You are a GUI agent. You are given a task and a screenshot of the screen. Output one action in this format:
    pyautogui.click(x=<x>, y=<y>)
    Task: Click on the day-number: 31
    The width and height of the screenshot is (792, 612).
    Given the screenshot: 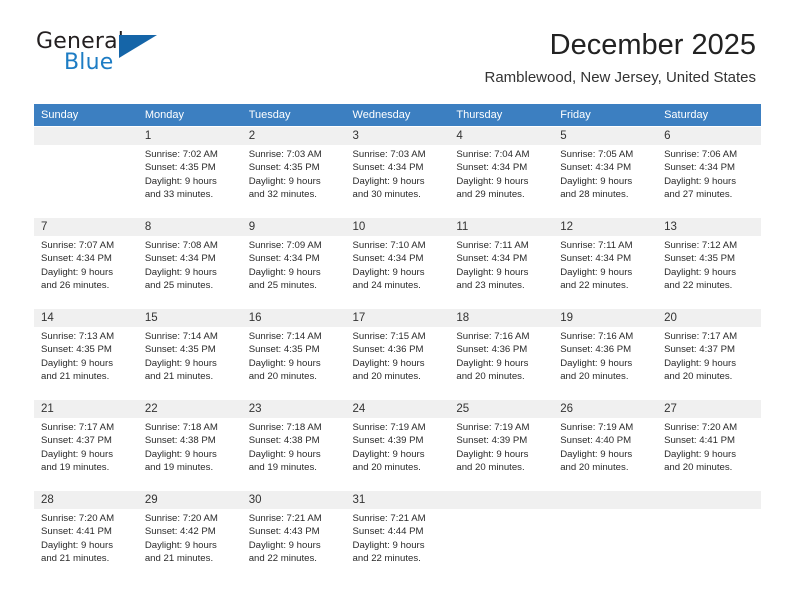 What is the action you would take?
    pyautogui.click(x=397, y=500)
    